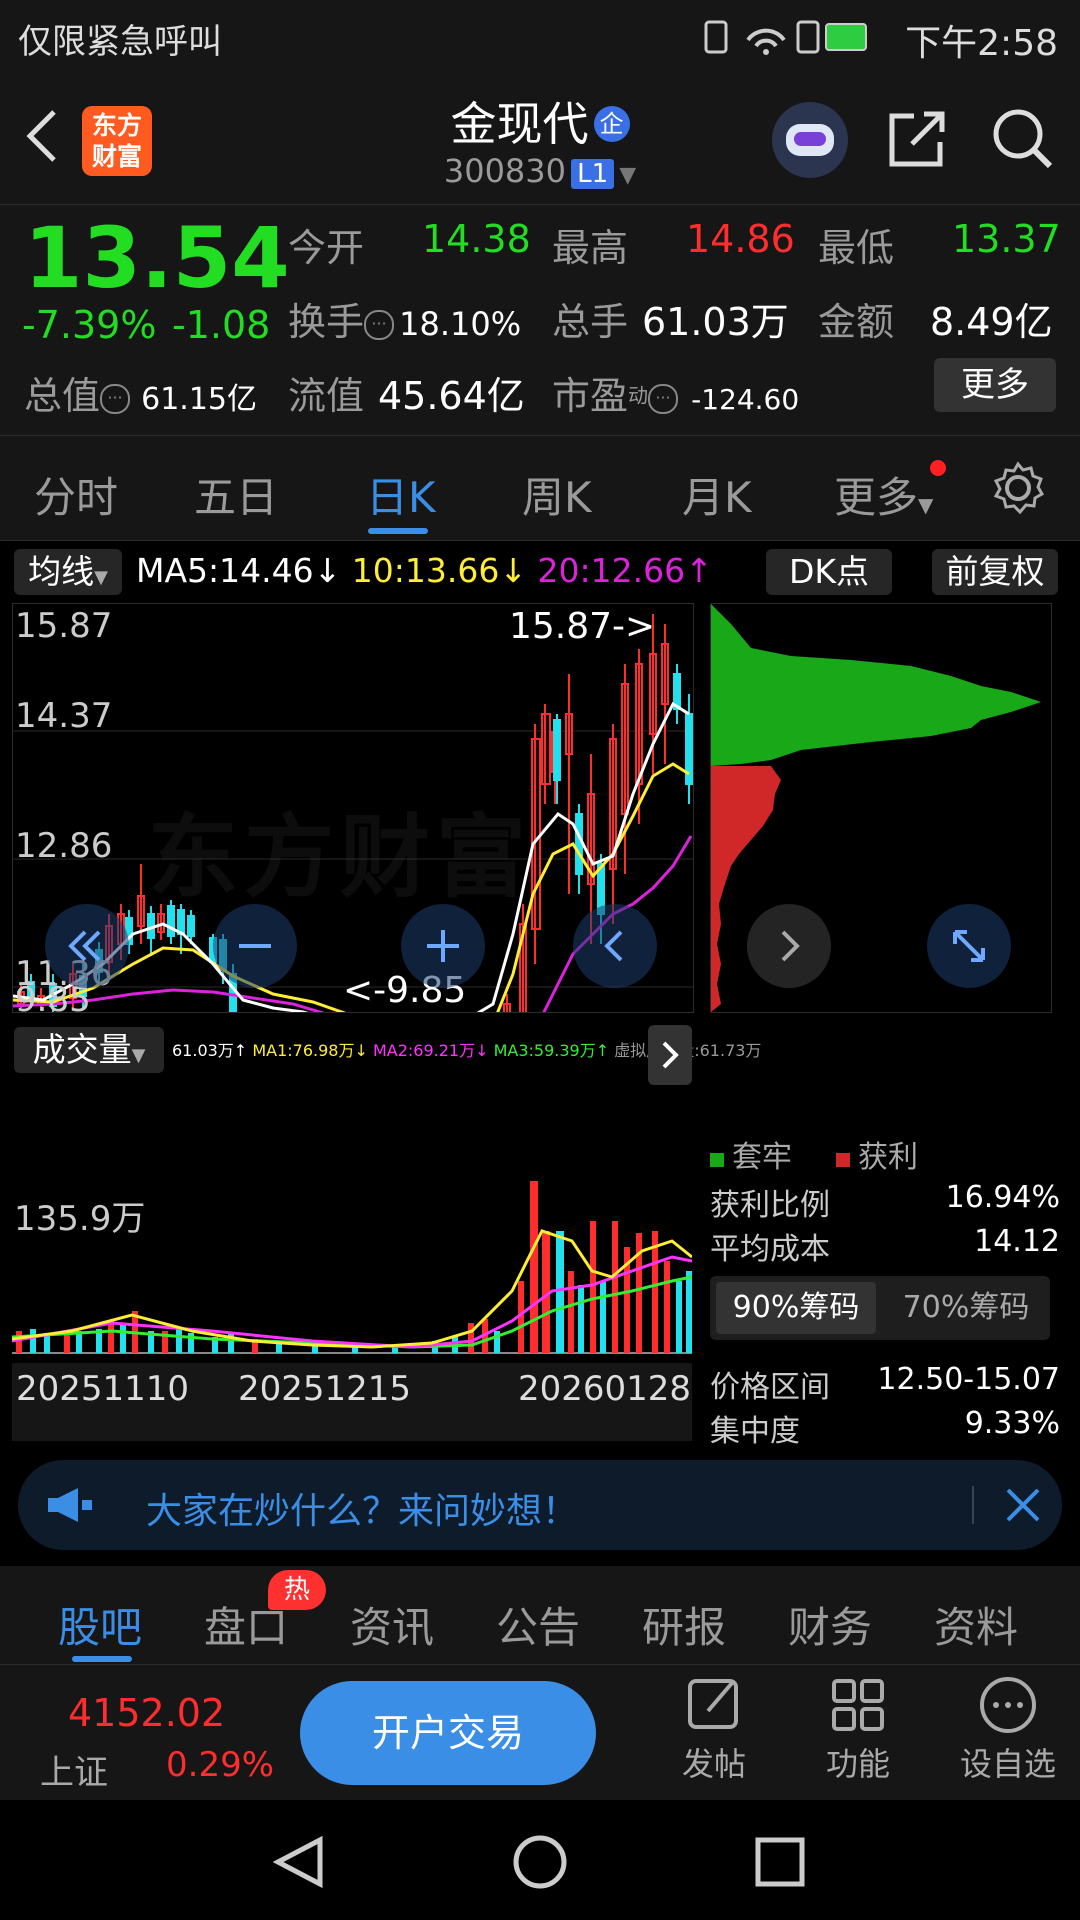 Image resolution: width=1080 pixels, height=1920 pixels. What do you see at coordinates (64, 716) in the screenshot?
I see `y-label-2: 14.37` at bounding box center [64, 716].